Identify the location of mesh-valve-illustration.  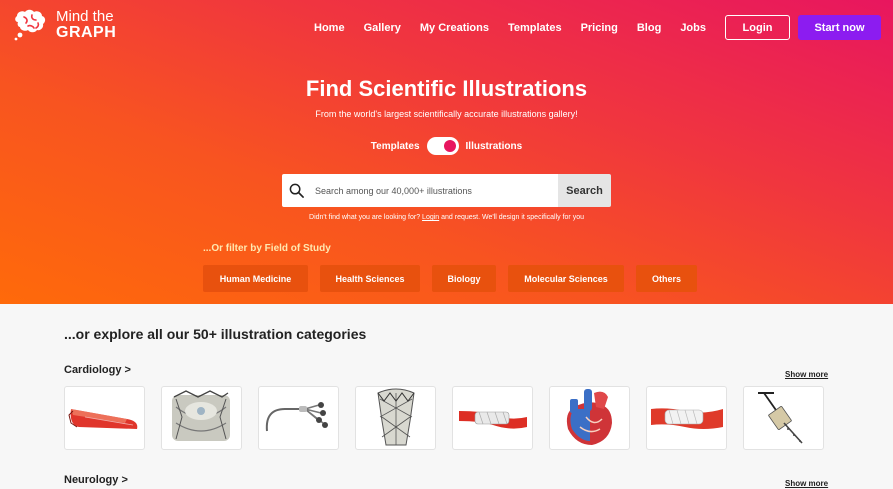
(395, 418).